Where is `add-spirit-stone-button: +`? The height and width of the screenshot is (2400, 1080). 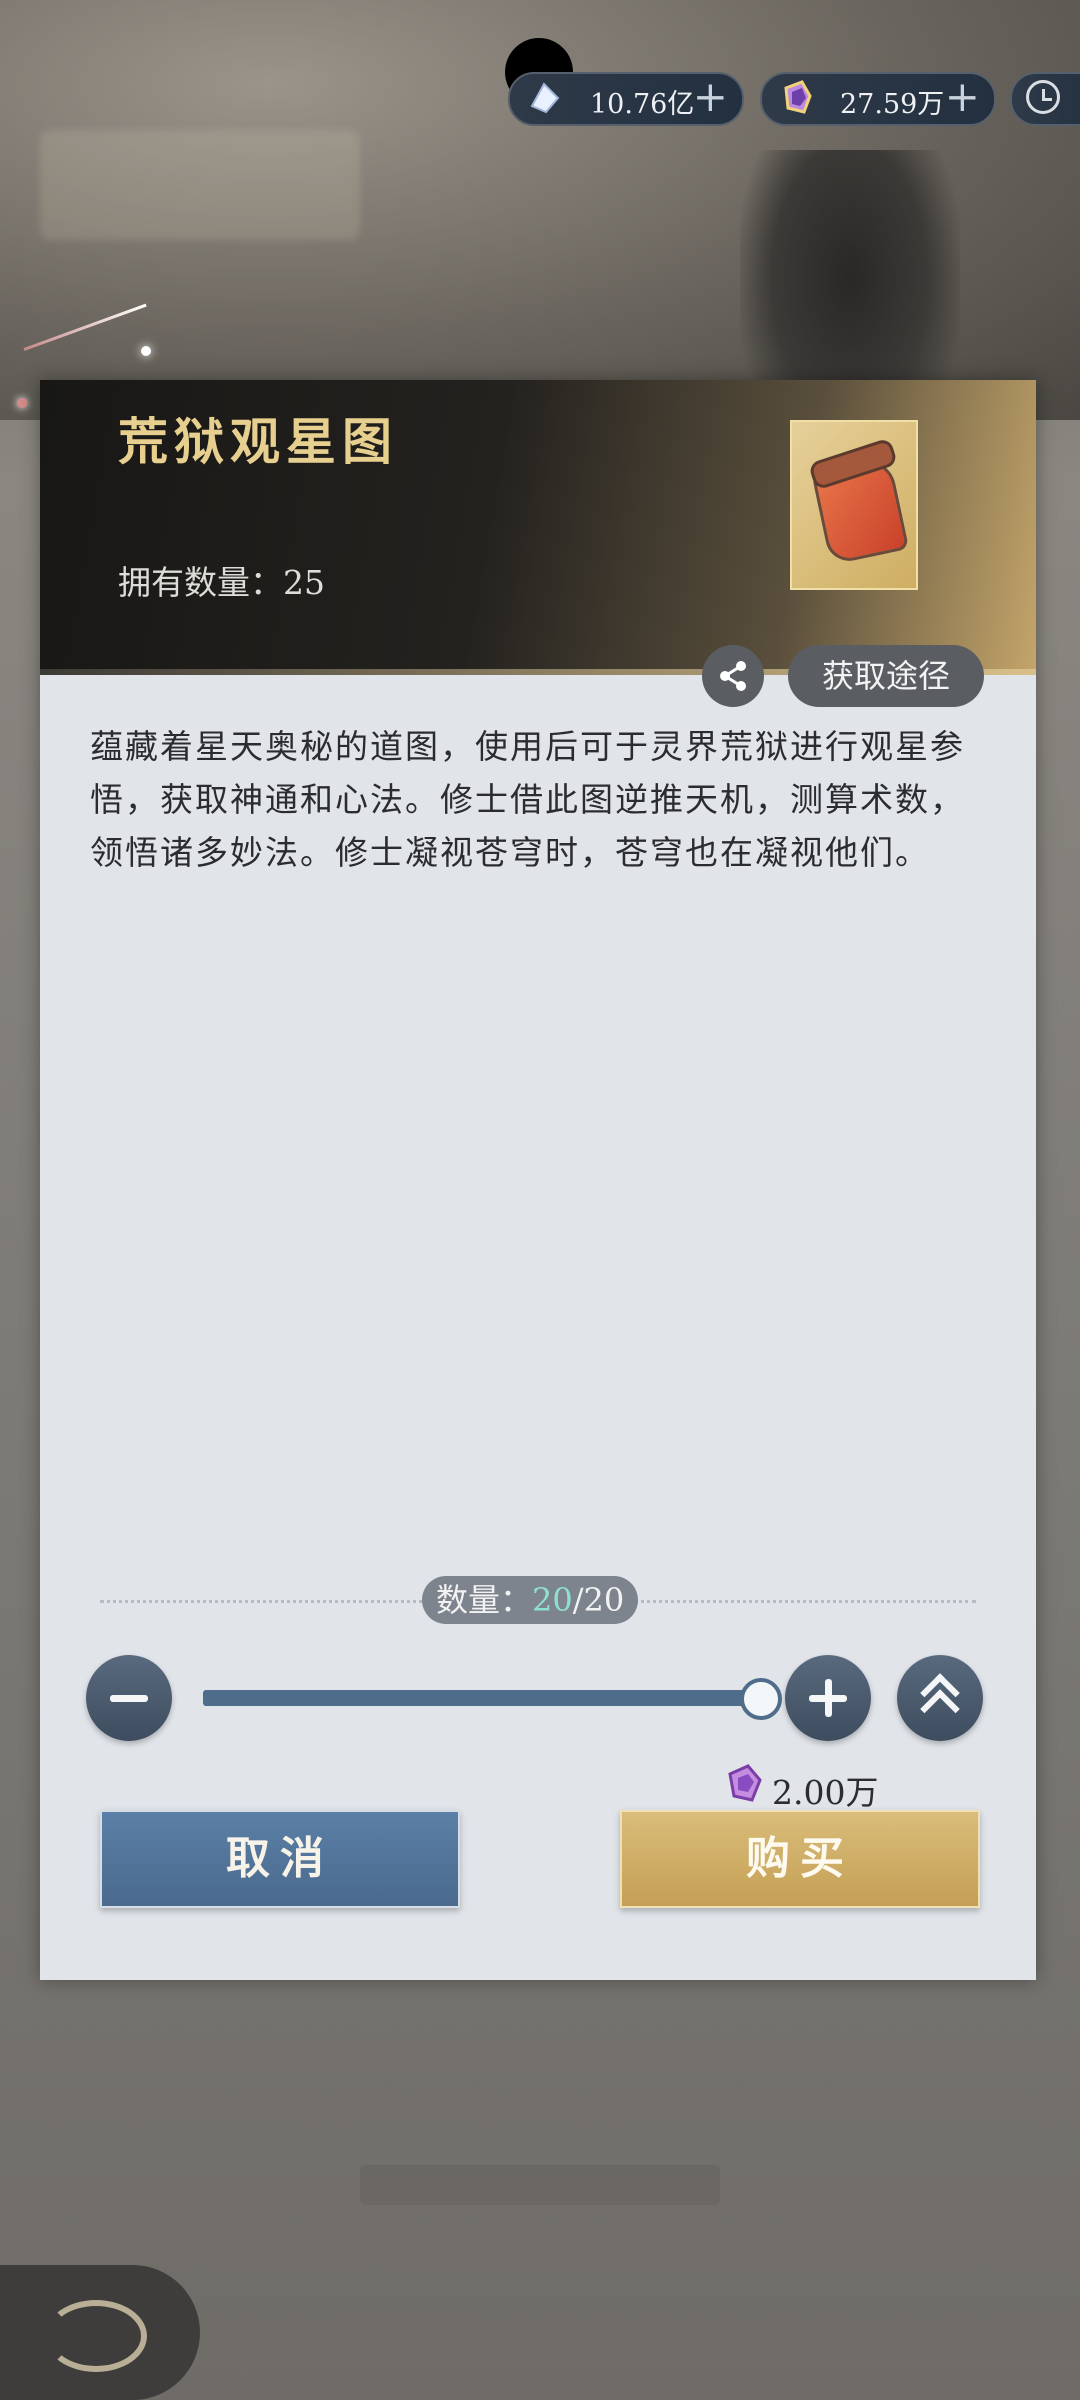 add-spirit-stone-button: + is located at coordinates (710, 96).